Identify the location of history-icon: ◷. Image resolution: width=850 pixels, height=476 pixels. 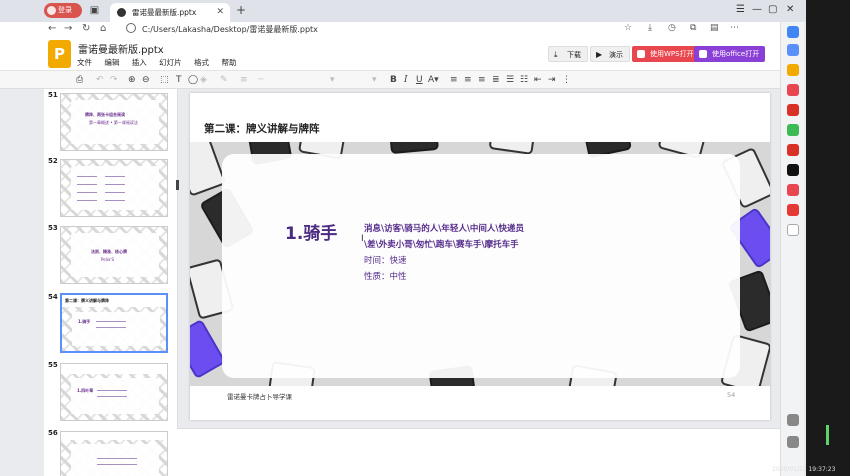
(672, 28).